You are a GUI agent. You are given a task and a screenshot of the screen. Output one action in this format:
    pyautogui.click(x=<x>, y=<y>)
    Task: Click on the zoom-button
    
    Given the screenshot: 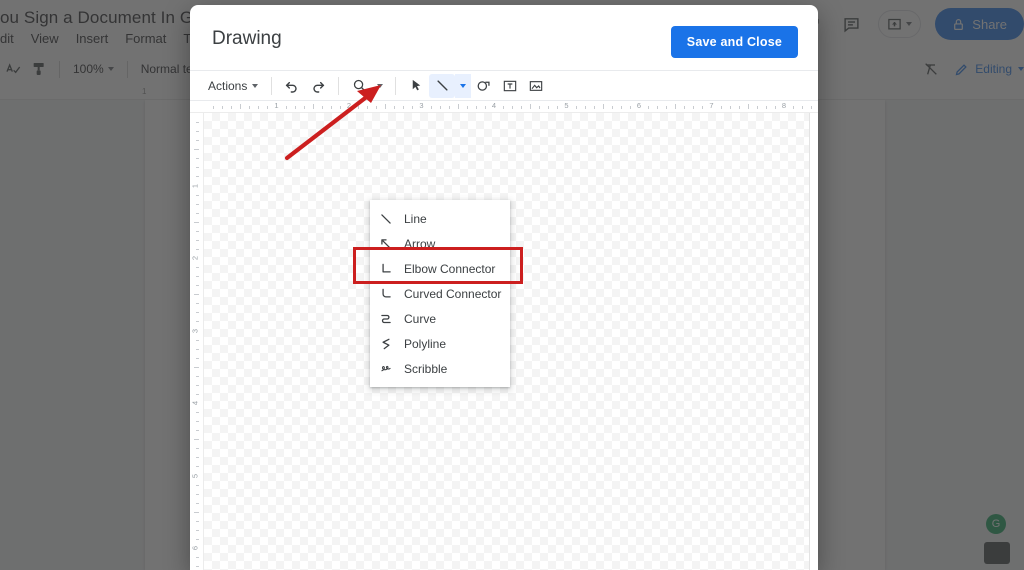 What is the action you would take?
    pyautogui.click(x=359, y=86)
    